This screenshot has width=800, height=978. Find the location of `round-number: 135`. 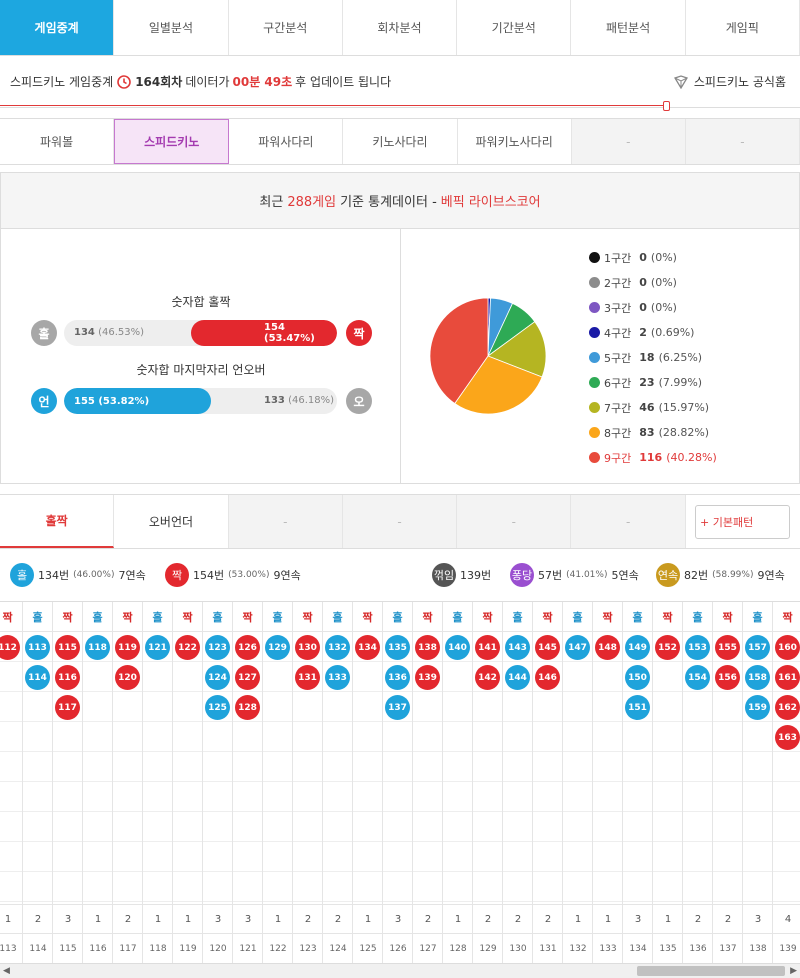

round-number: 135 is located at coordinates (668, 949).